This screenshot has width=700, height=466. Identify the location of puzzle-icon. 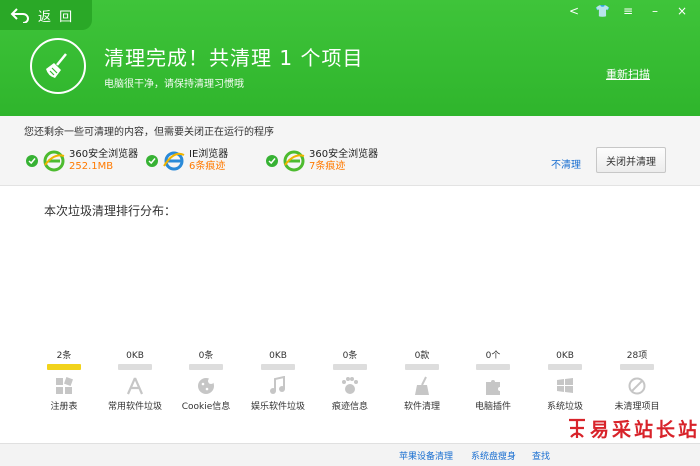
(493, 387).